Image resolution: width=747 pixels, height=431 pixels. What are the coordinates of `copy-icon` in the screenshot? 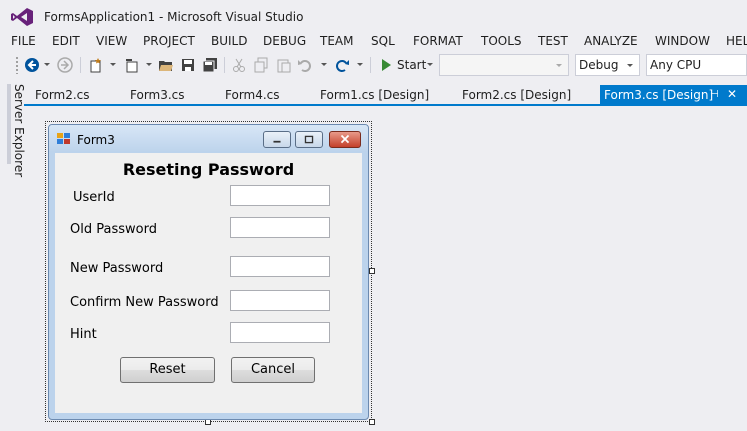 It's located at (261, 65).